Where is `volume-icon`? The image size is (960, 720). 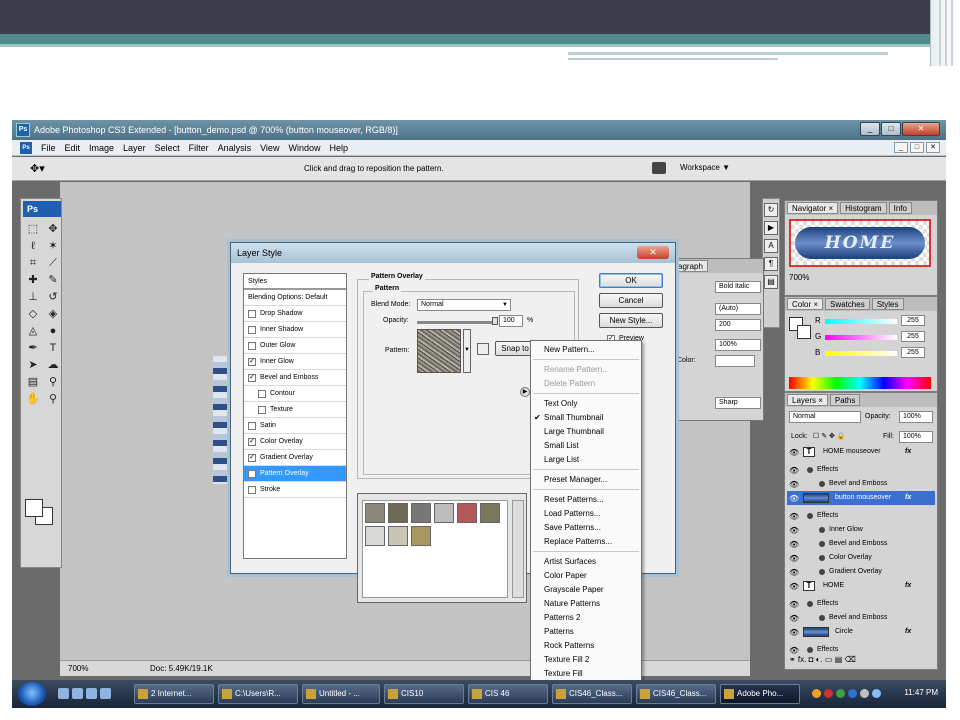 volume-icon is located at coordinates (864, 693).